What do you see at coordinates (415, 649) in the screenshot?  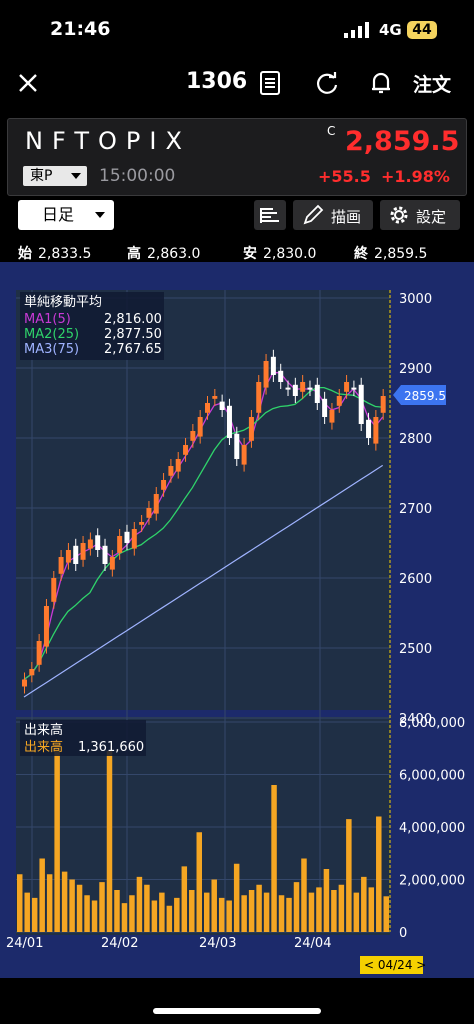 I see `price-tick-label: 2500` at bounding box center [415, 649].